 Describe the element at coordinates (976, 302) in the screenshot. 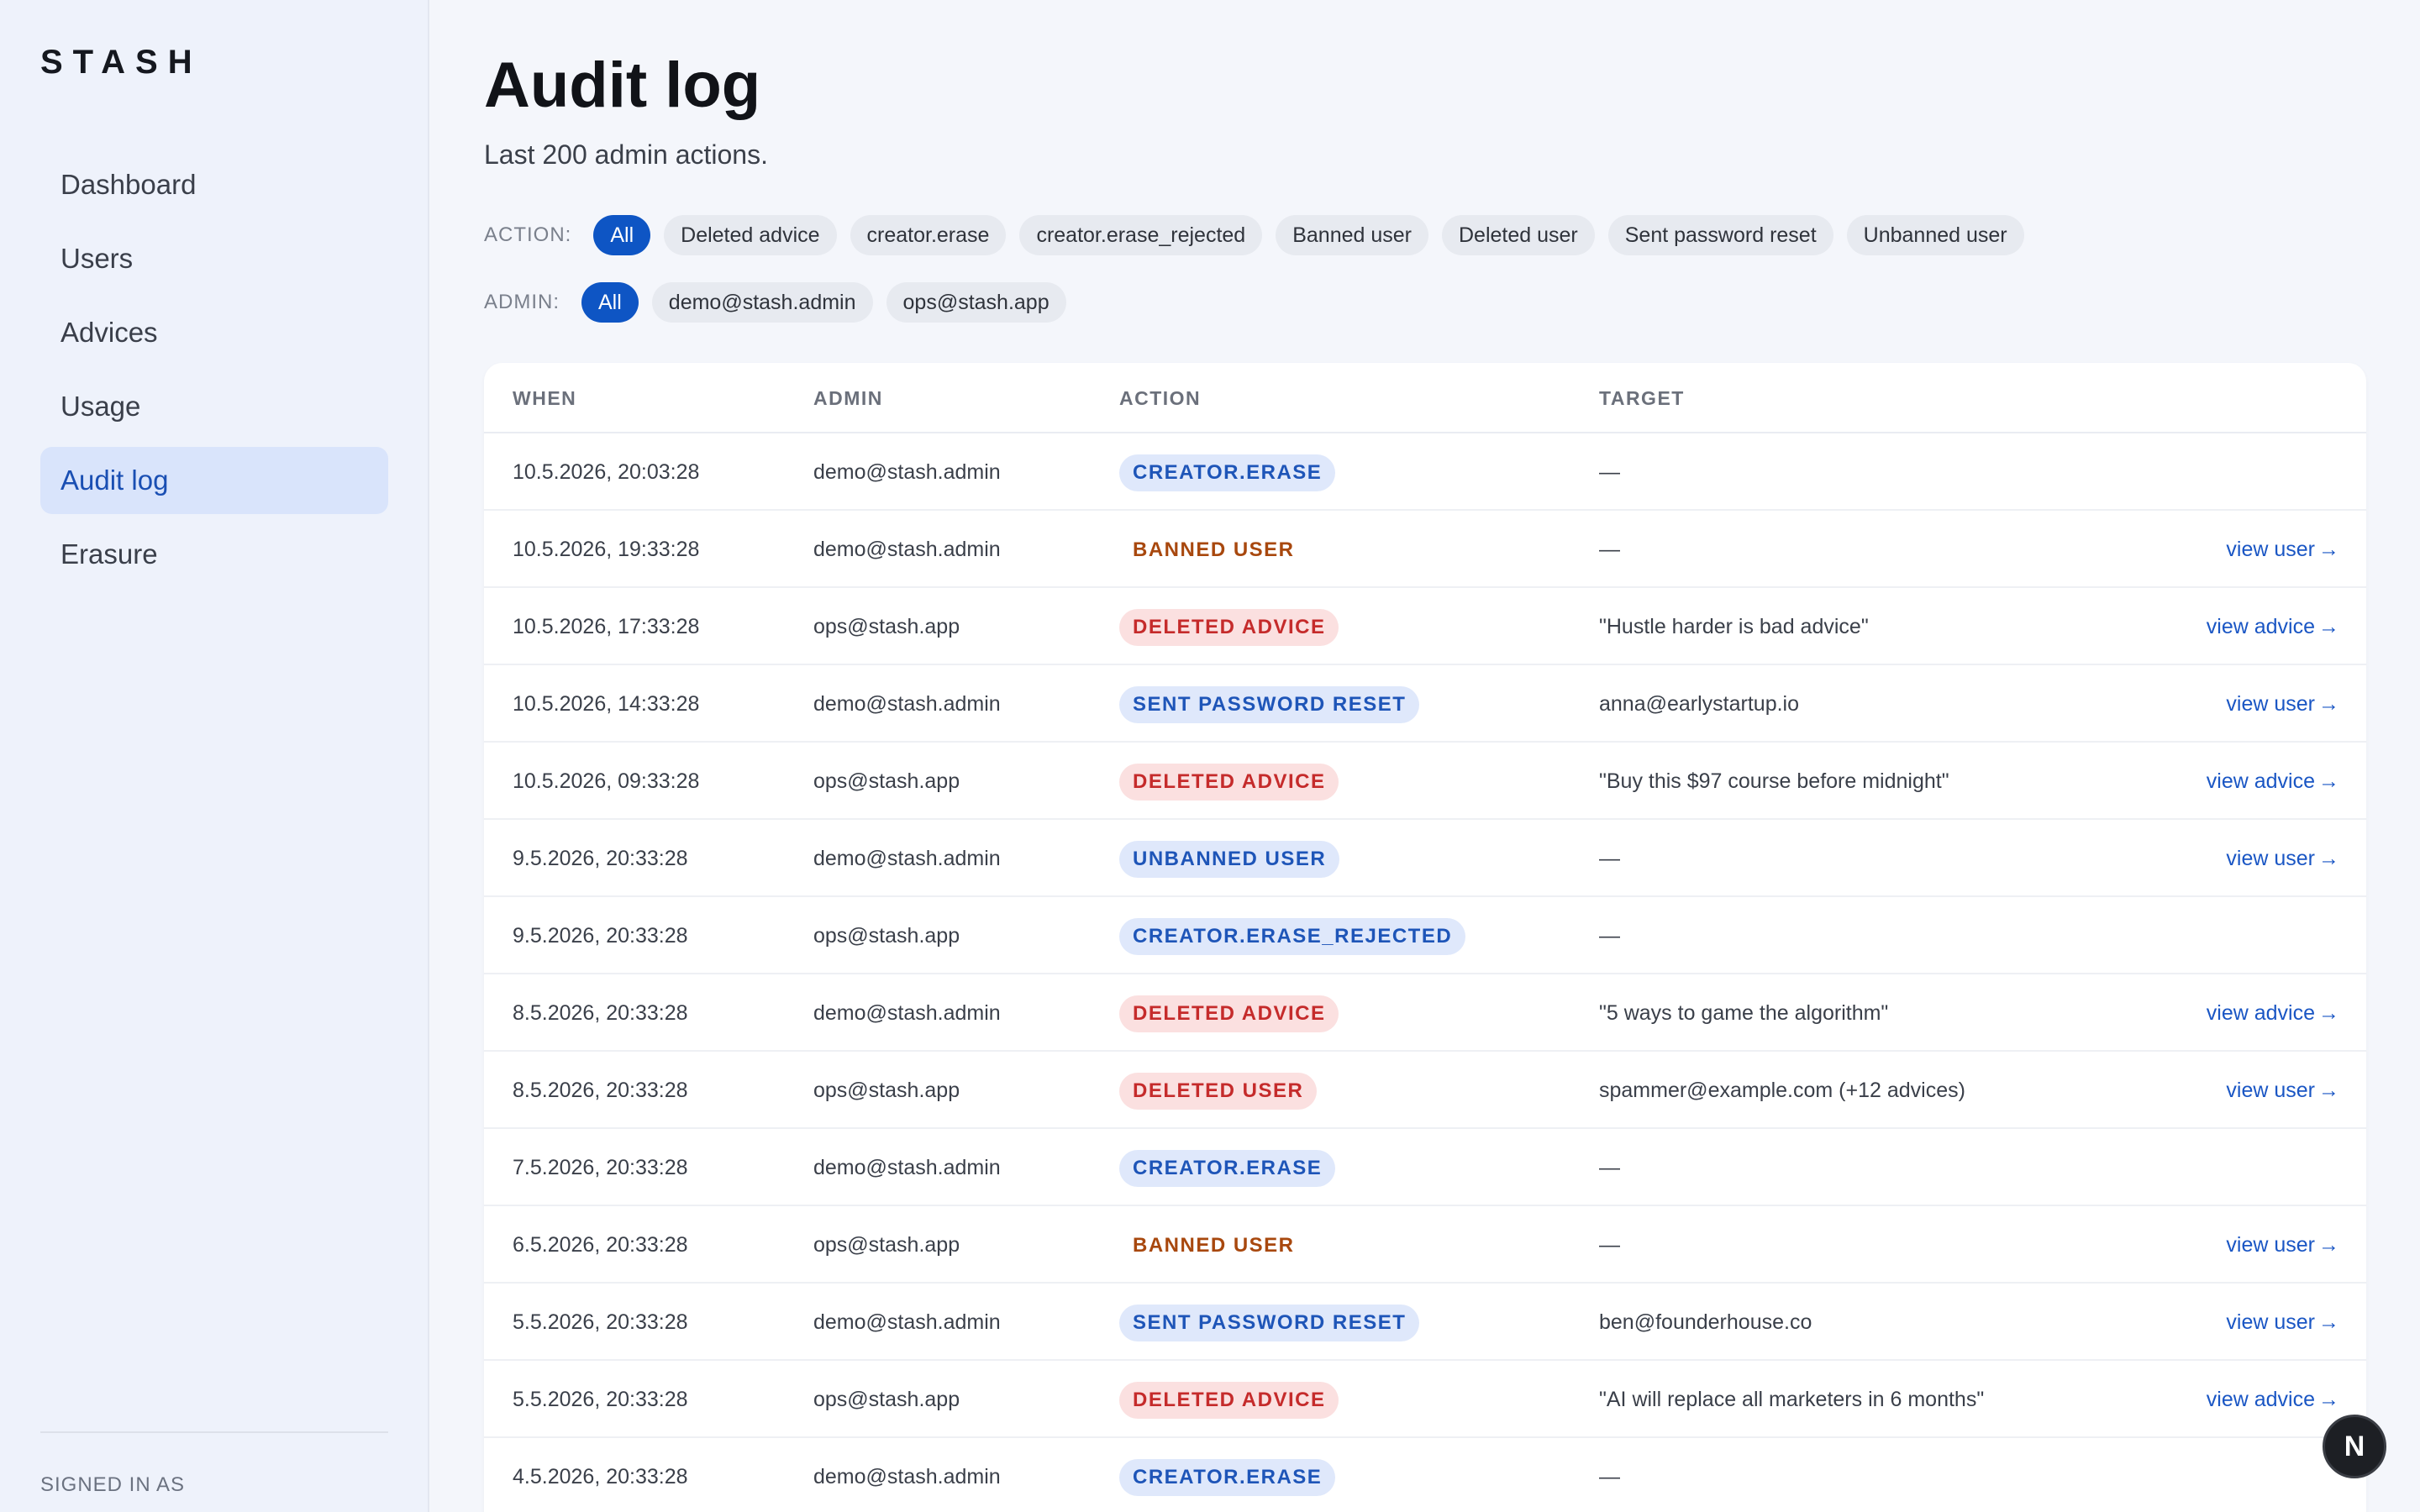

I see `admin-chip-ops: ops@stash.app` at that location.